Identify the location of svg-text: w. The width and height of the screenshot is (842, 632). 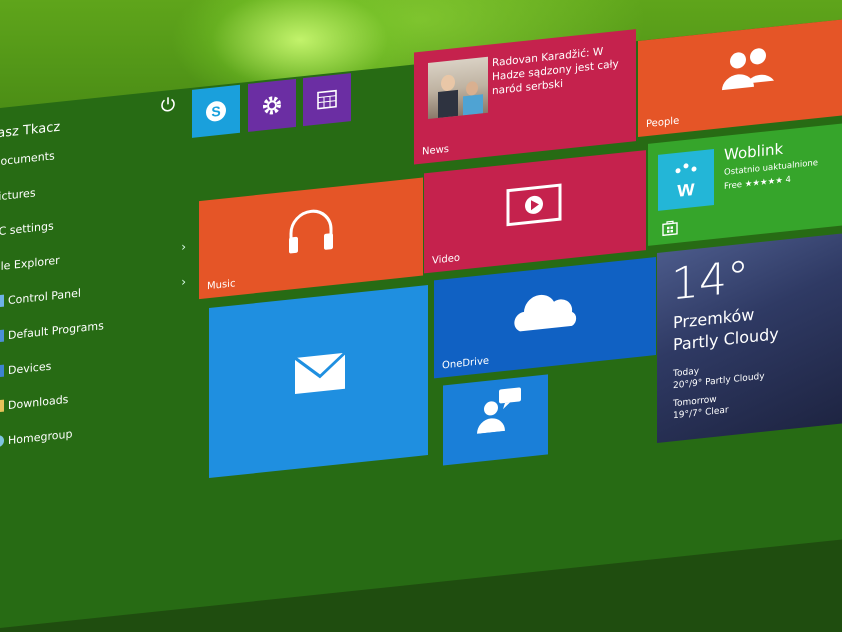
(685, 188).